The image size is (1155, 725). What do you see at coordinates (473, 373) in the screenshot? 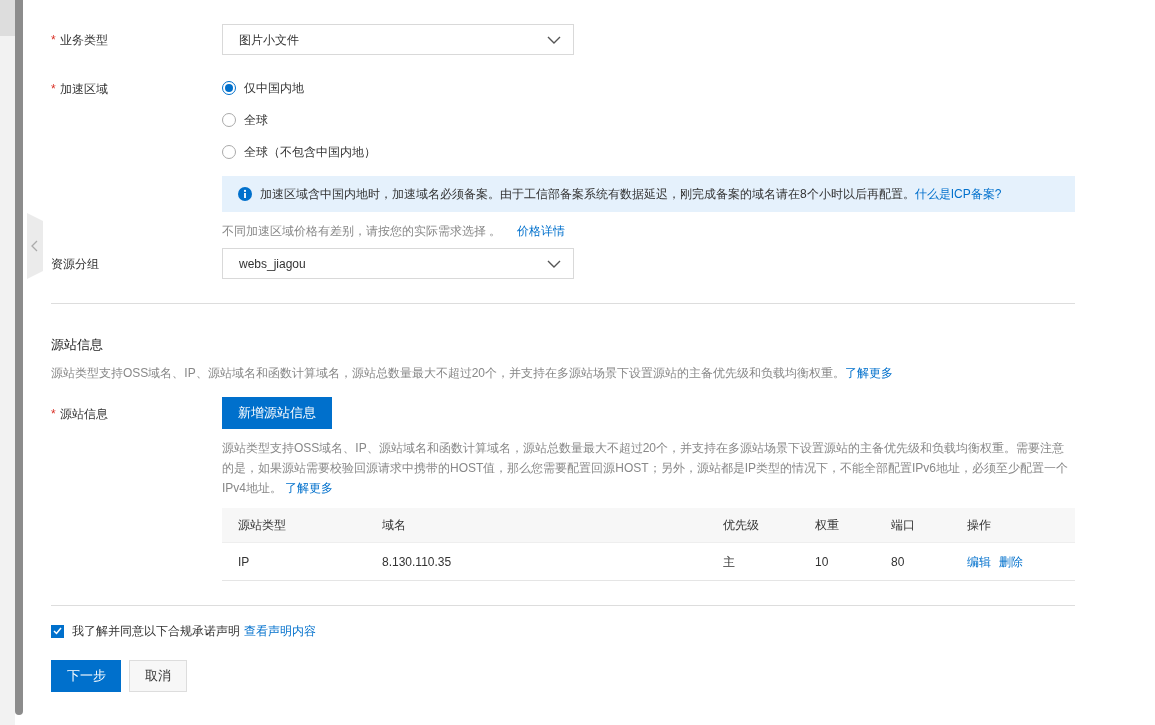
I see `section-description: 源站类型支持OSS域名、IP、源站域名和函数计算域名，源站总数量最大不超过20个，并支持在多源站场景下设置源站的主备优先级和负载均衡权重。了解更多` at bounding box center [473, 373].